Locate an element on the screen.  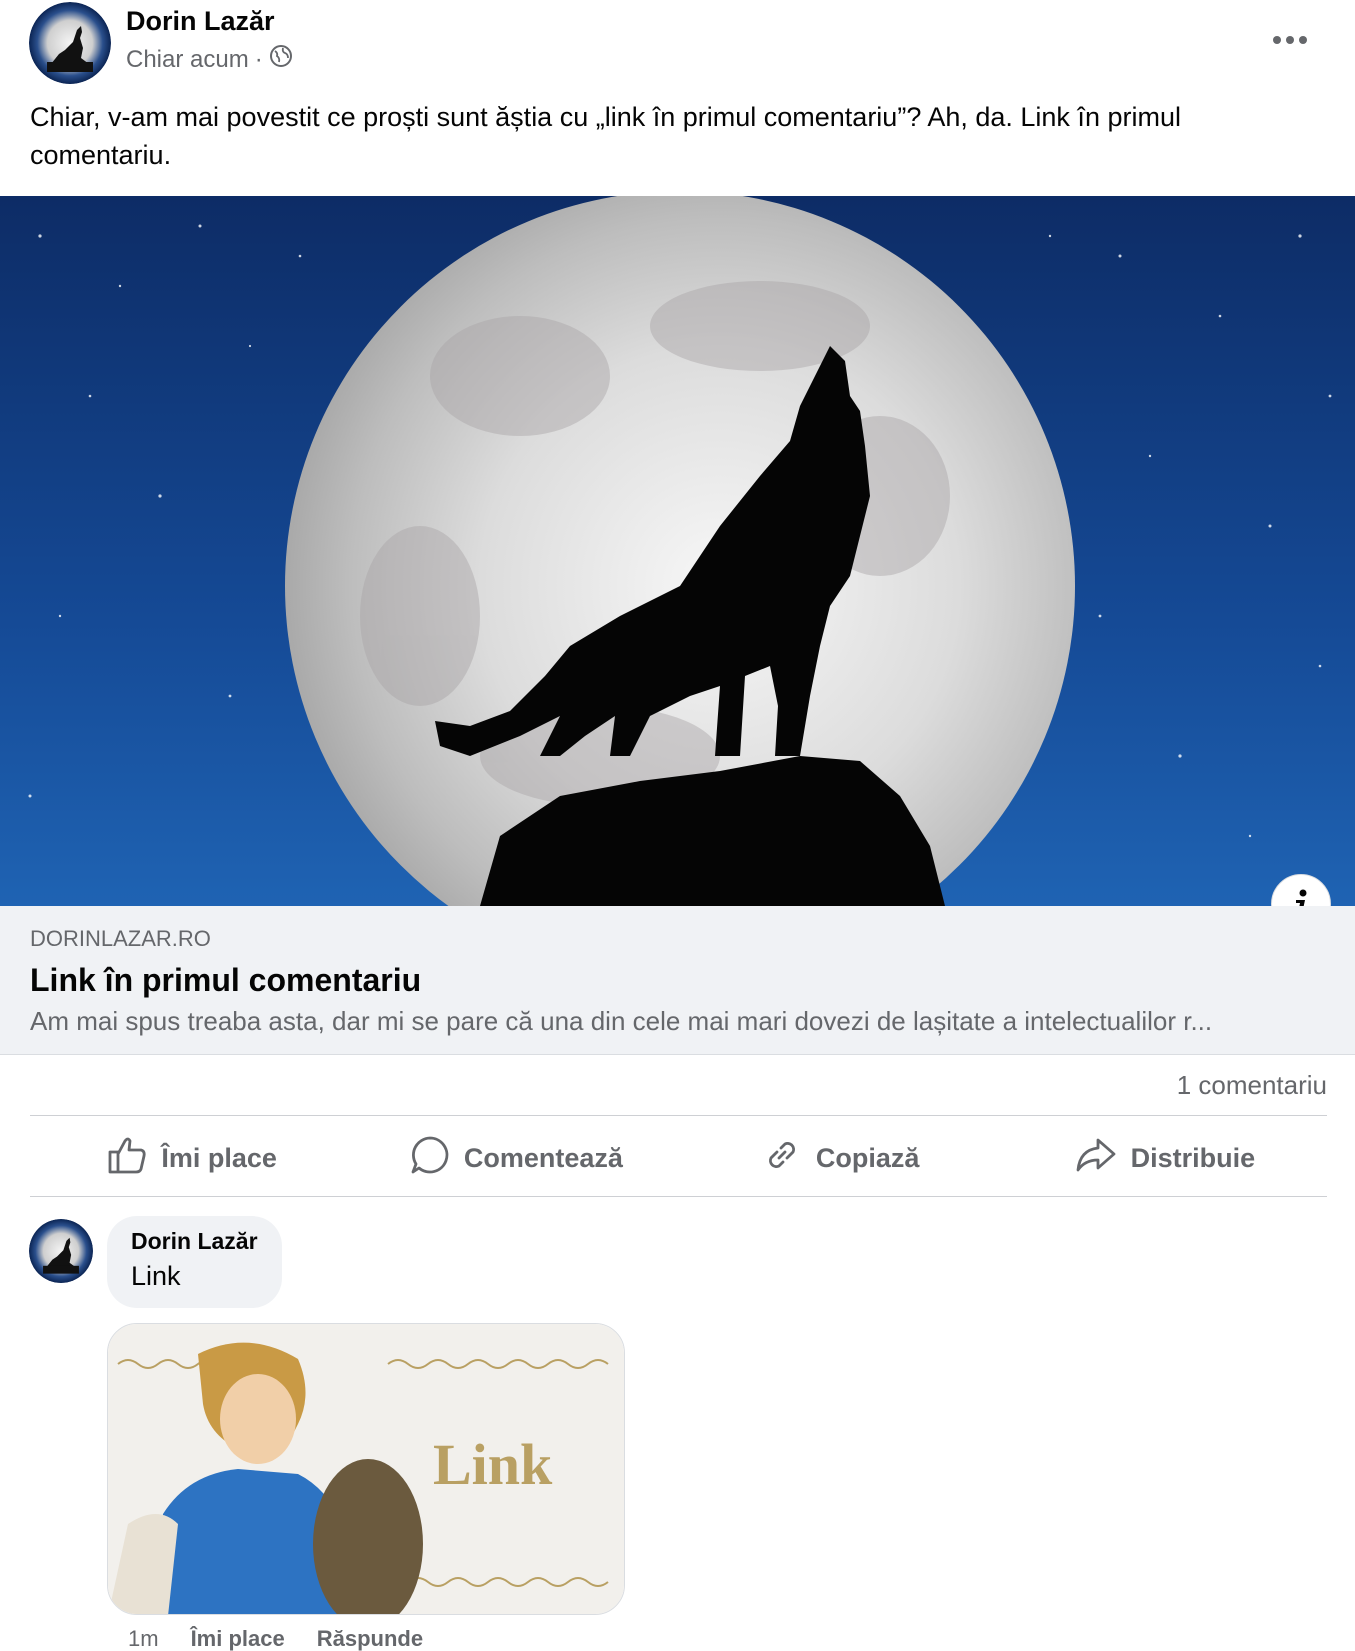
thumbs-up-icon is located at coordinates (127, 1158).